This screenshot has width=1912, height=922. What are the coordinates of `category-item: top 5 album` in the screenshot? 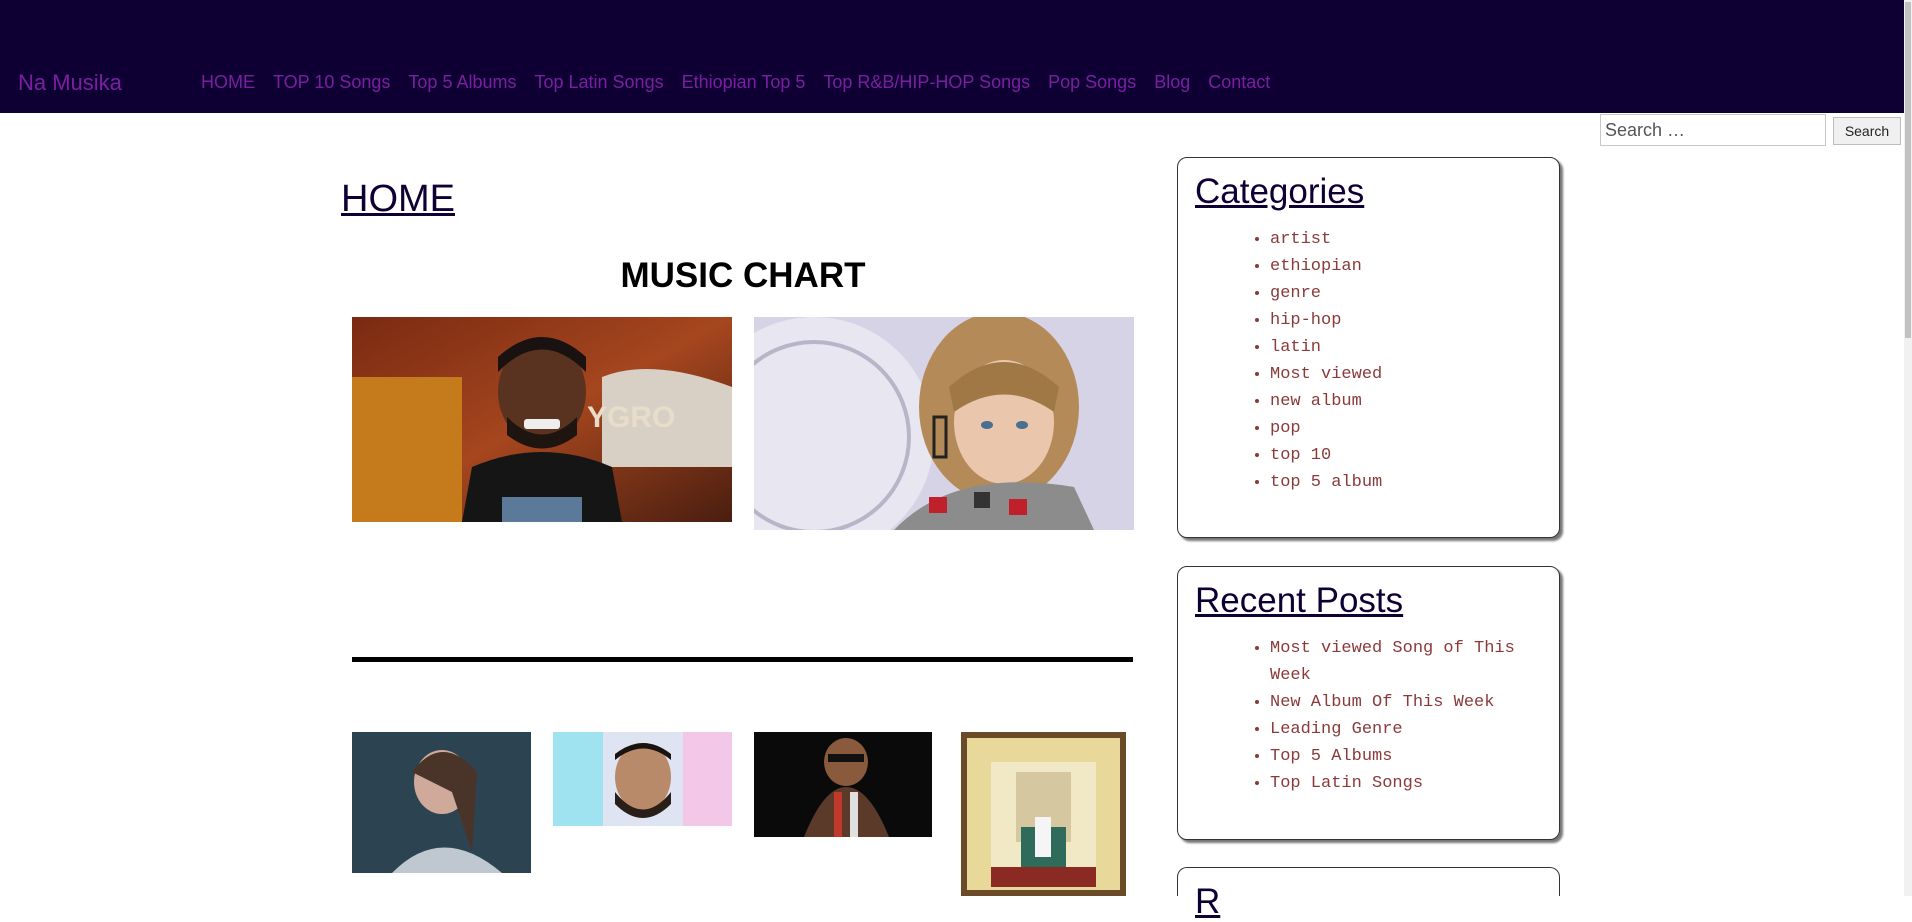 It's located at (1415, 482).